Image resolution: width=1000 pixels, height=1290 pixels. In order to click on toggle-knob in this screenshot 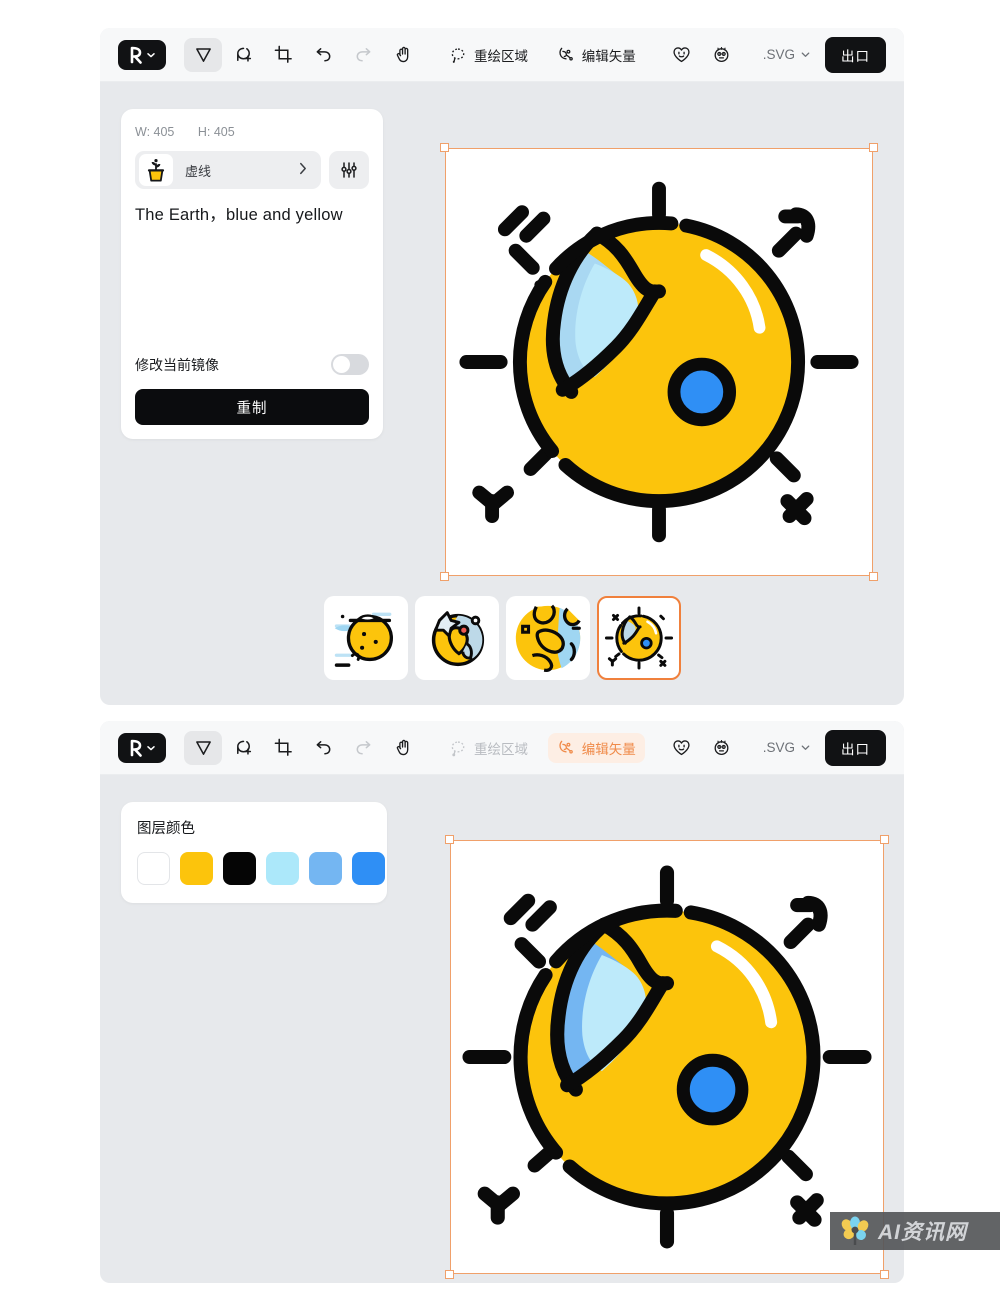, I will do `click(341, 364)`.